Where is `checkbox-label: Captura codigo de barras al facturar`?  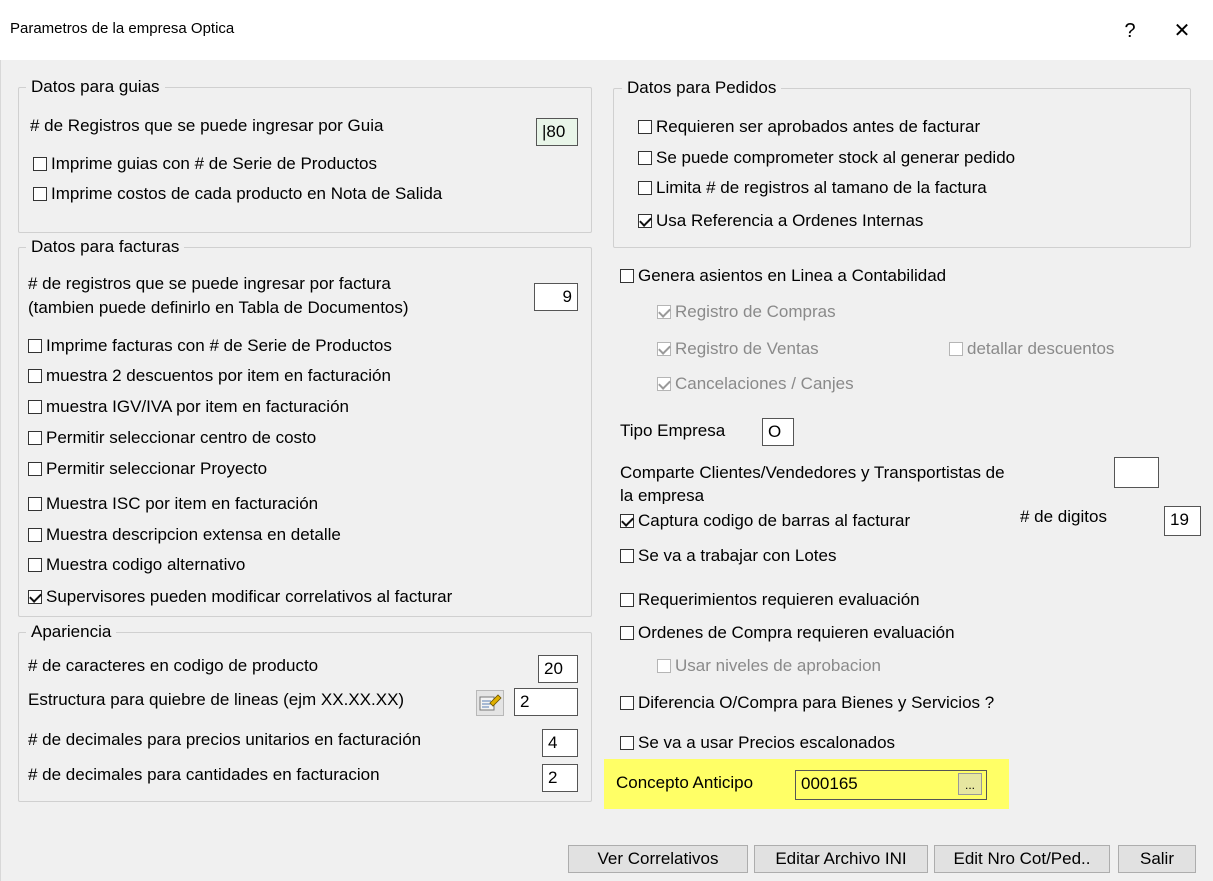
checkbox-label: Captura codigo de barras al facturar is located at coordinates (774, 520).